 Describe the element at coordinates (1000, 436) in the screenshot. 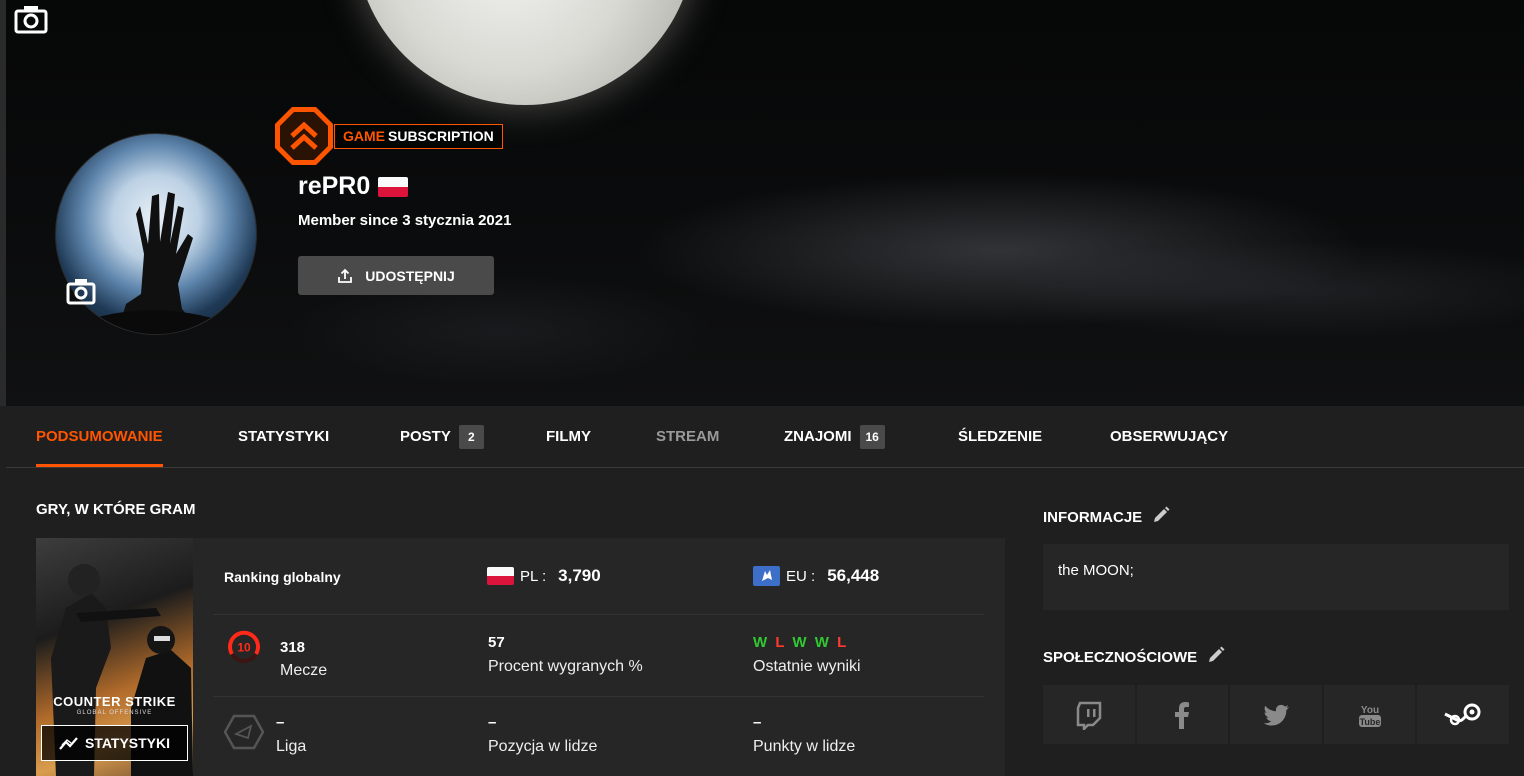

I see `tab-sledzenie: ŚLEDZENIE` at that location.